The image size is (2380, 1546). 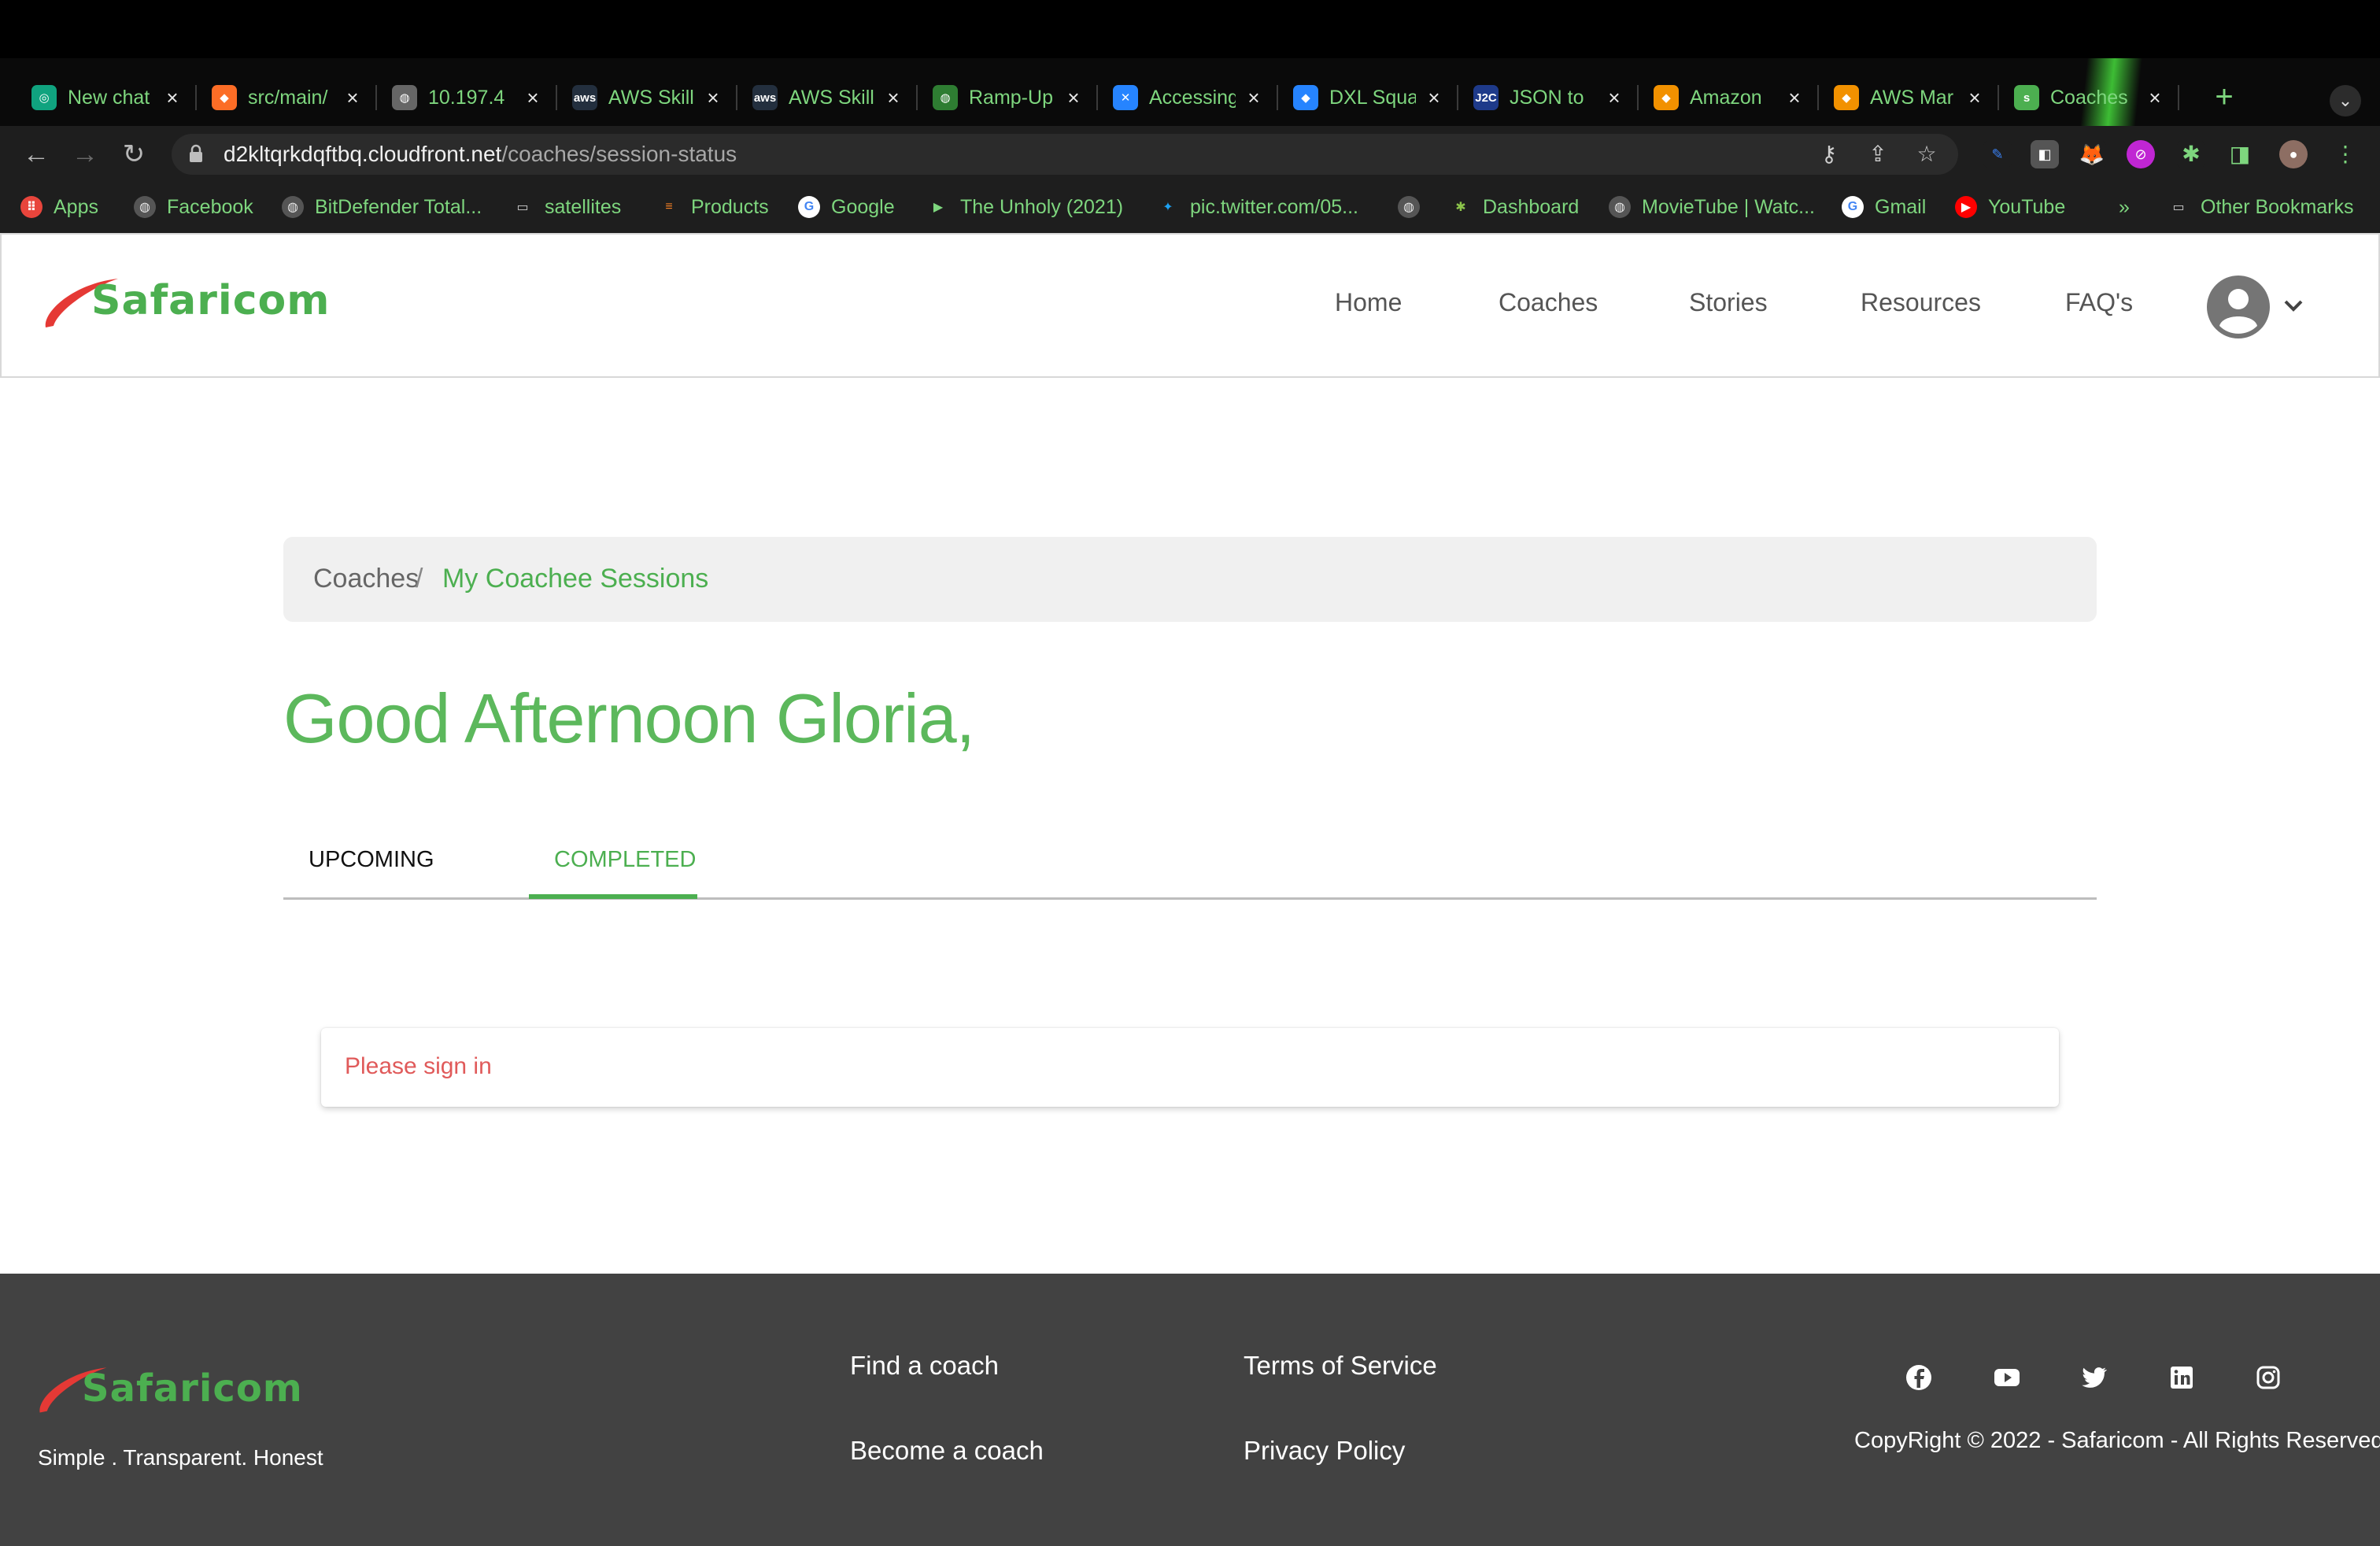 I want to click on share-icon: ⇪, so click(x=1877, y=154).